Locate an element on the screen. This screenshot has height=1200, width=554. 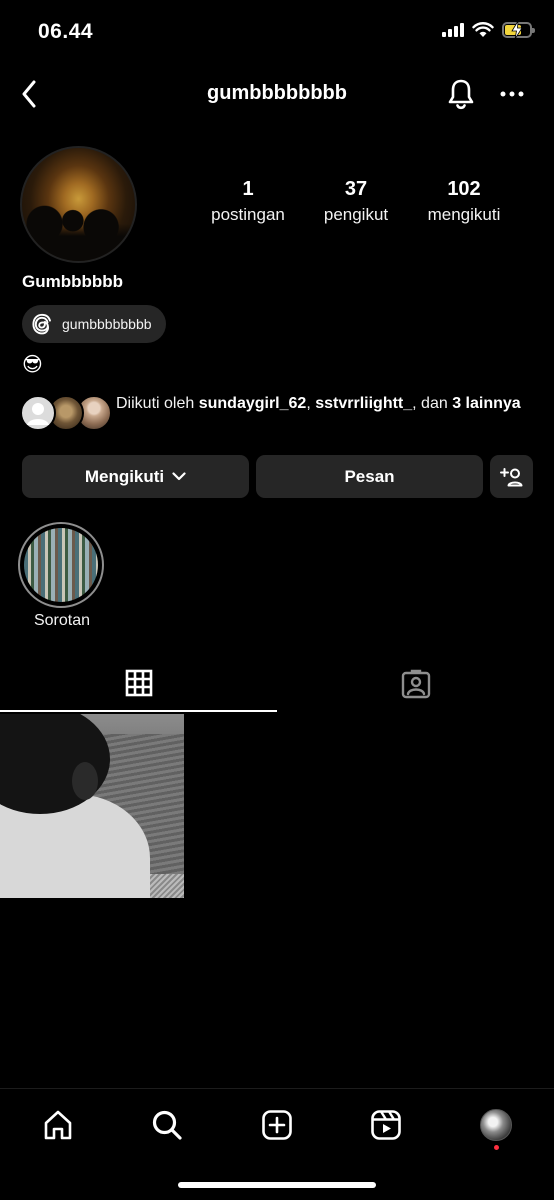
add-person-icon is located at coordinates (510, 476).